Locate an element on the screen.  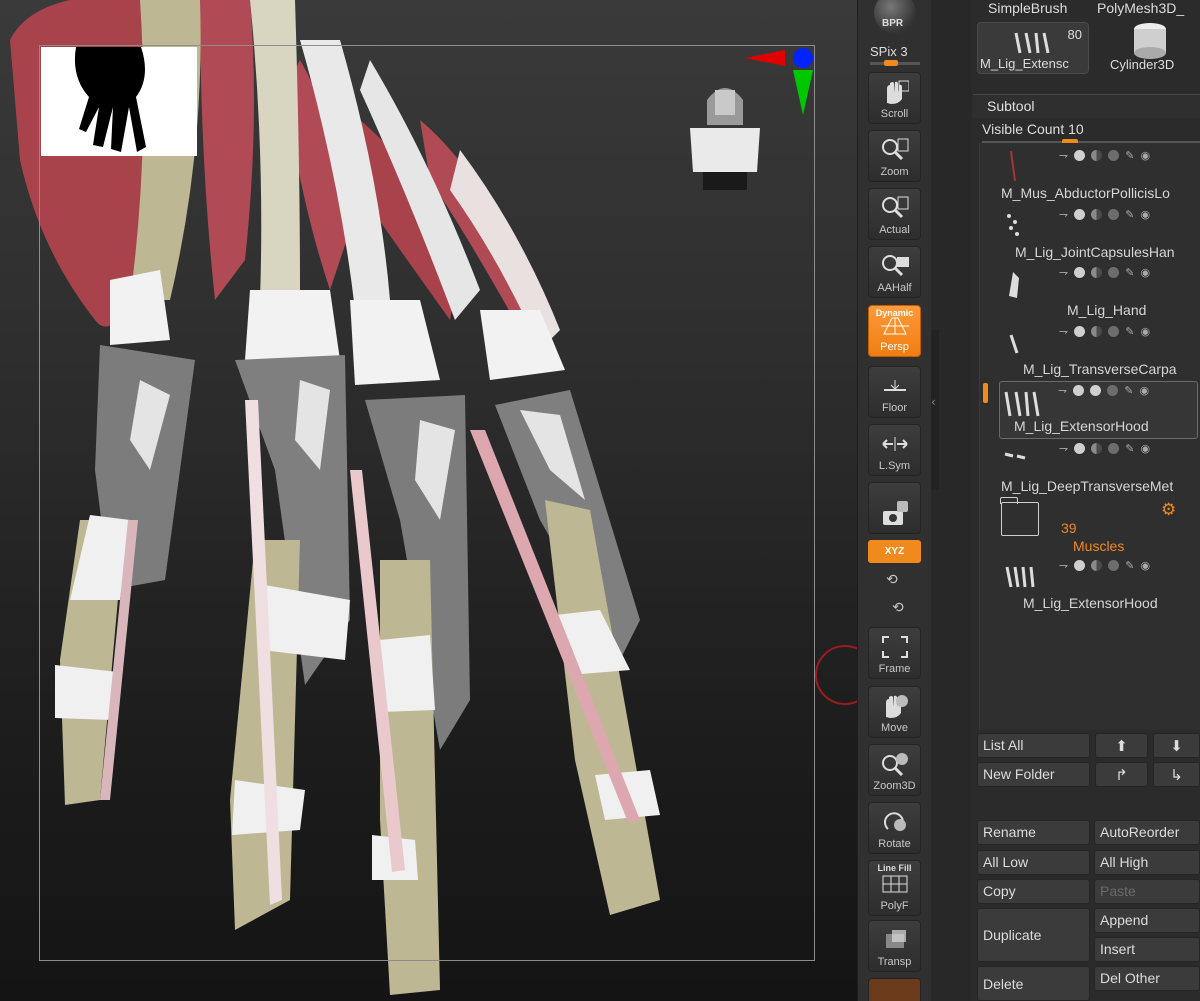
rename-button: Rename is located at coordinates (1033, 832).